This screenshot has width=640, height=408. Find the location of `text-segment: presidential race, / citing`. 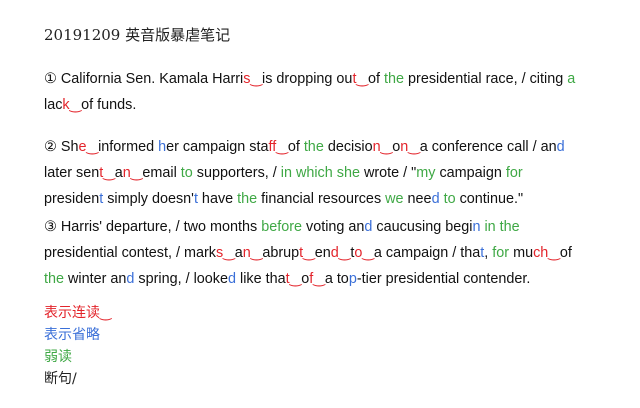

text-segment: presidential race, / citing is located at coordinates (486, 79).